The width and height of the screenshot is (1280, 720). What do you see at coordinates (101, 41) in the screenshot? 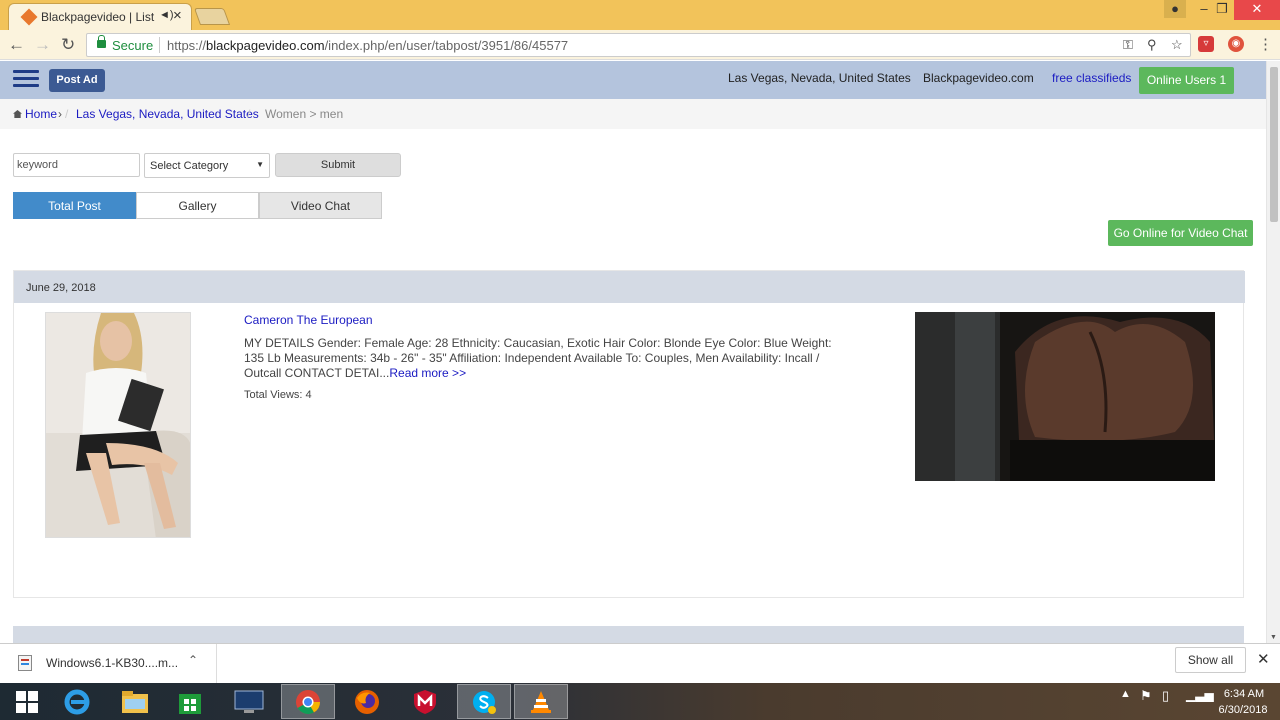
I see `lock-icon` at bounding box center [101, 41].